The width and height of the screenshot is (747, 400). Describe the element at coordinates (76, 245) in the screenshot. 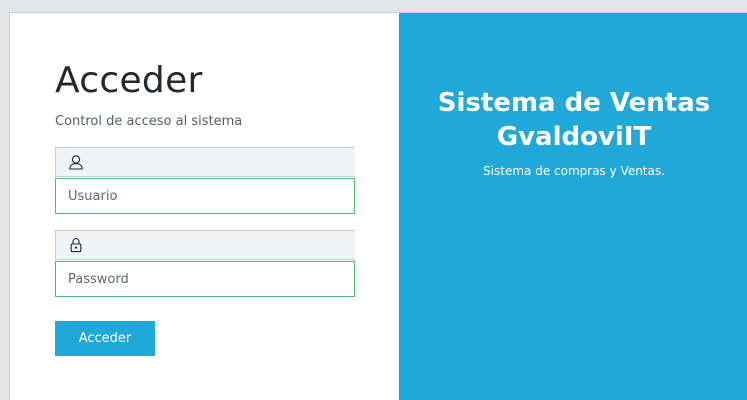

I see `lock-icon` at that location.